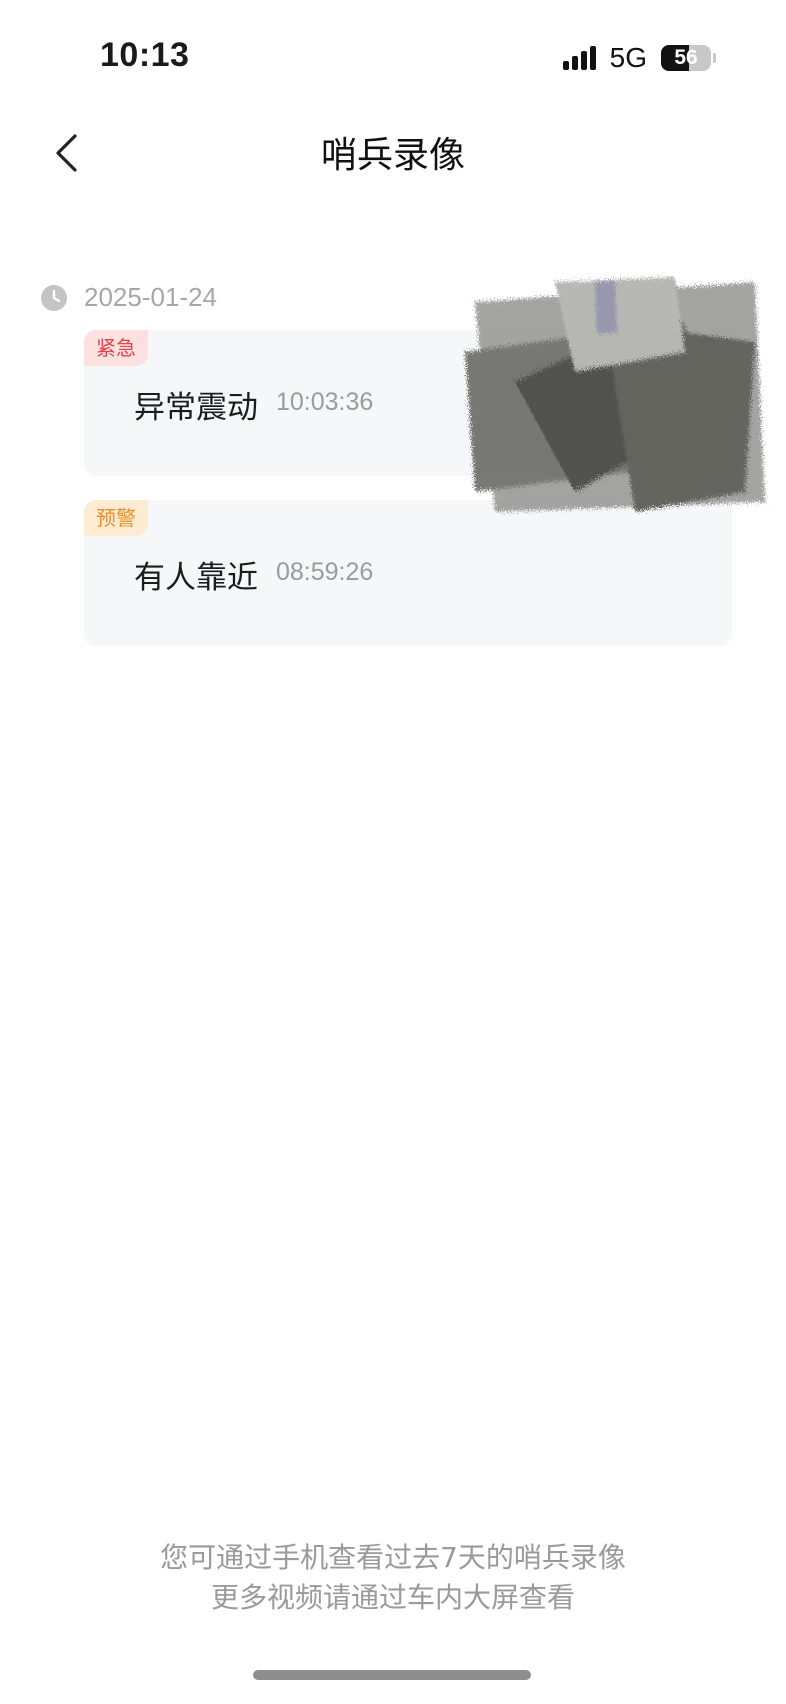  What do you see at coordinates (392, 1597) in the screenshot?
I see `footer-line-2: 更多视频请通过车内大屏查看` at bounding box center [392, 1597].